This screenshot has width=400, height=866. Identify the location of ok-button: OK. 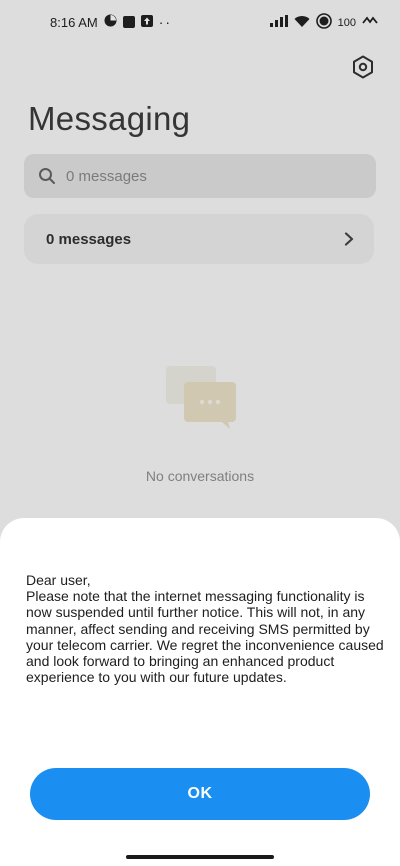
(200, 794).